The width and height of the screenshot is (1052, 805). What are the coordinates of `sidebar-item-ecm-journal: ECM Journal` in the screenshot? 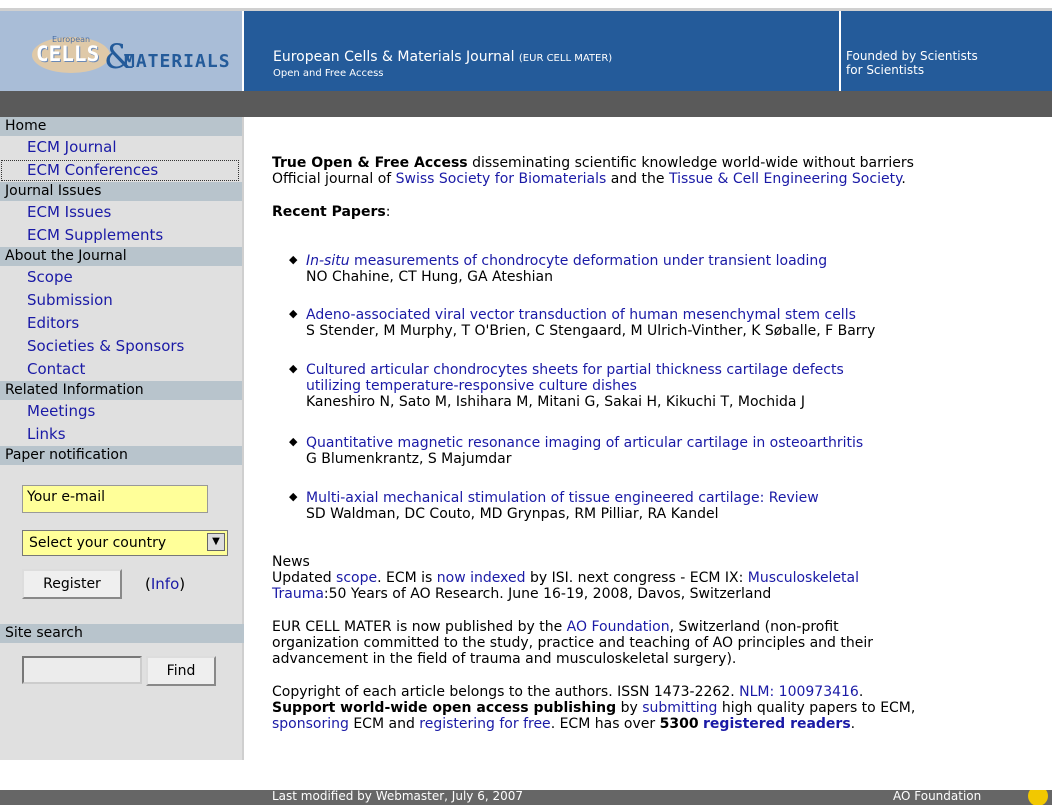 It's located at (121, 147).